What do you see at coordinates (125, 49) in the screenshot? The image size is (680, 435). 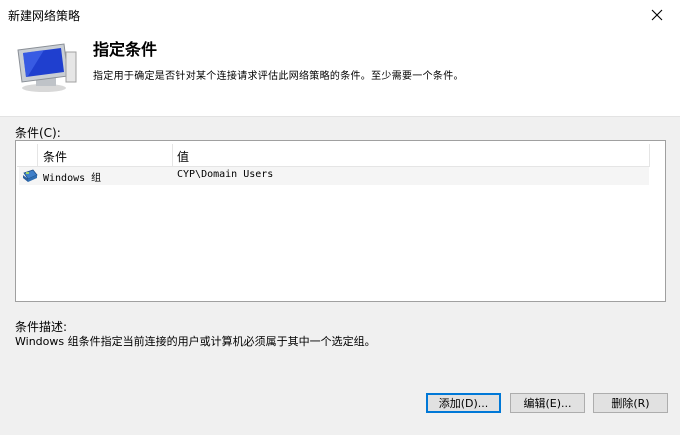 I see `page-title: 指定条件` at bounding box center [125, 49].